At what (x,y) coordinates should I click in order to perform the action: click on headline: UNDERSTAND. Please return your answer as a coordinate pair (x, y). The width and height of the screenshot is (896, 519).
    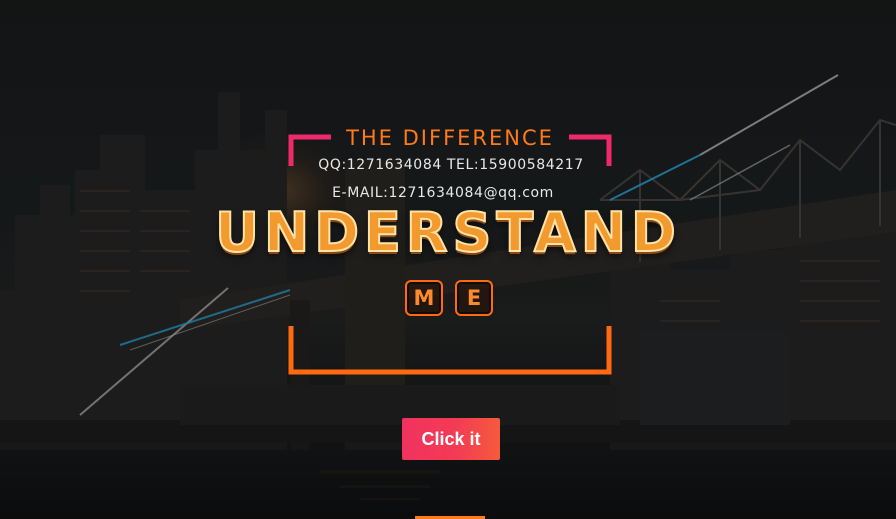
    Looking at the image, I should click on (447, 232).